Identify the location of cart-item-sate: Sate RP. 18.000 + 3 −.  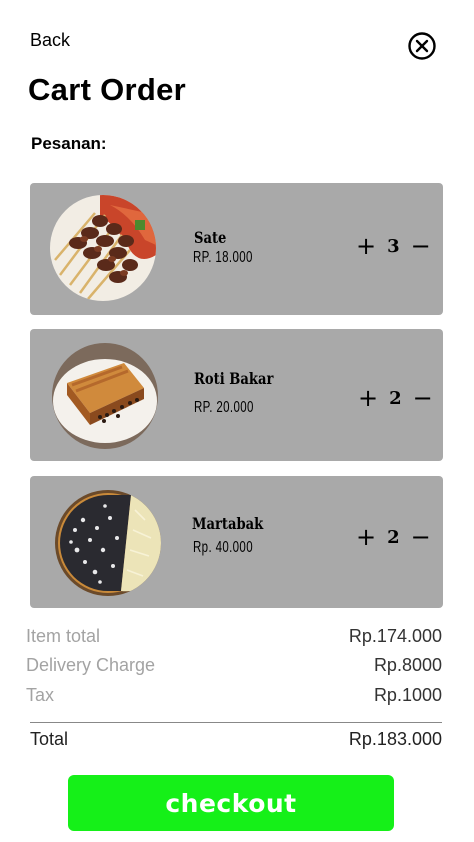
(236, 249).